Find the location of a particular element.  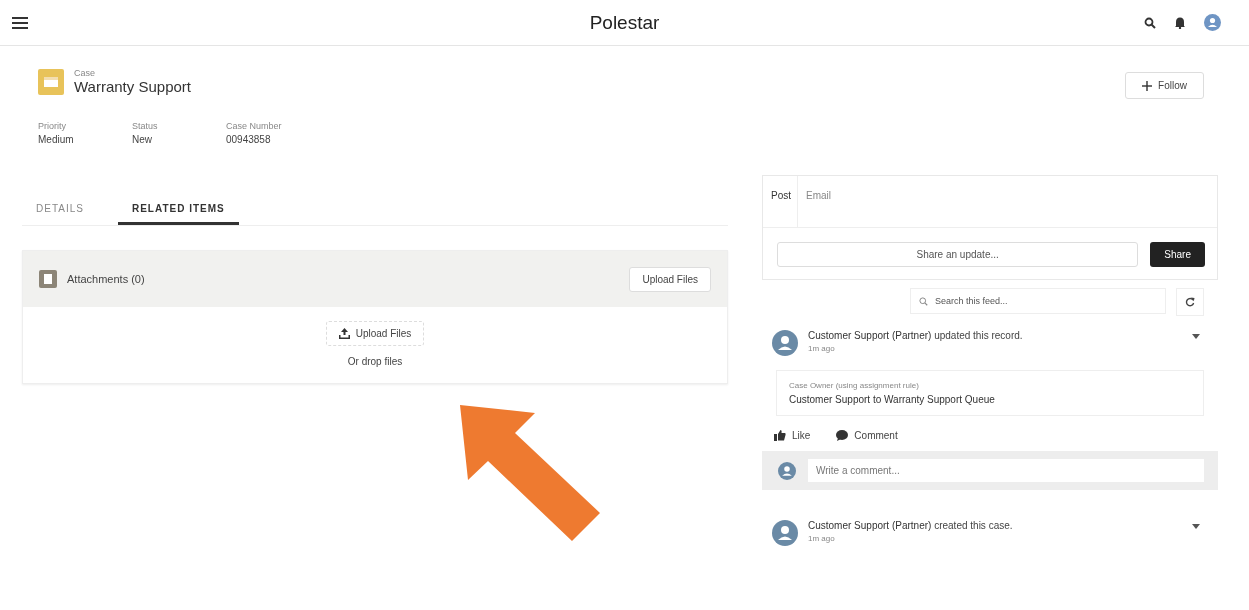

upload-icon is located at coordinates (344, 333).